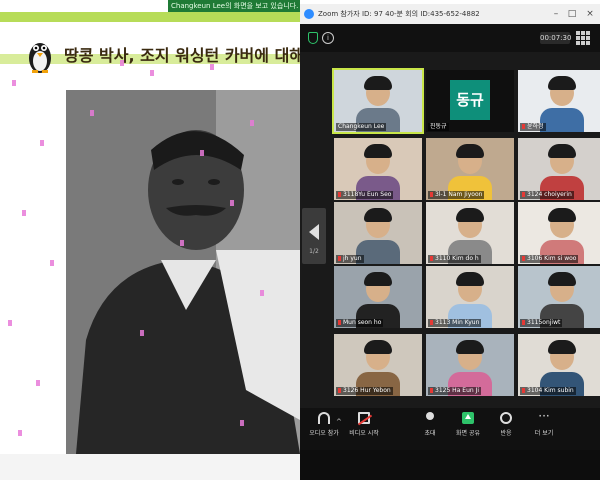 The height and width of the screenshot is (480, 600). Describe the element at coordinates (556, 38) in the screenshot. I see `meeting-timer: 00:07:30` at that location.